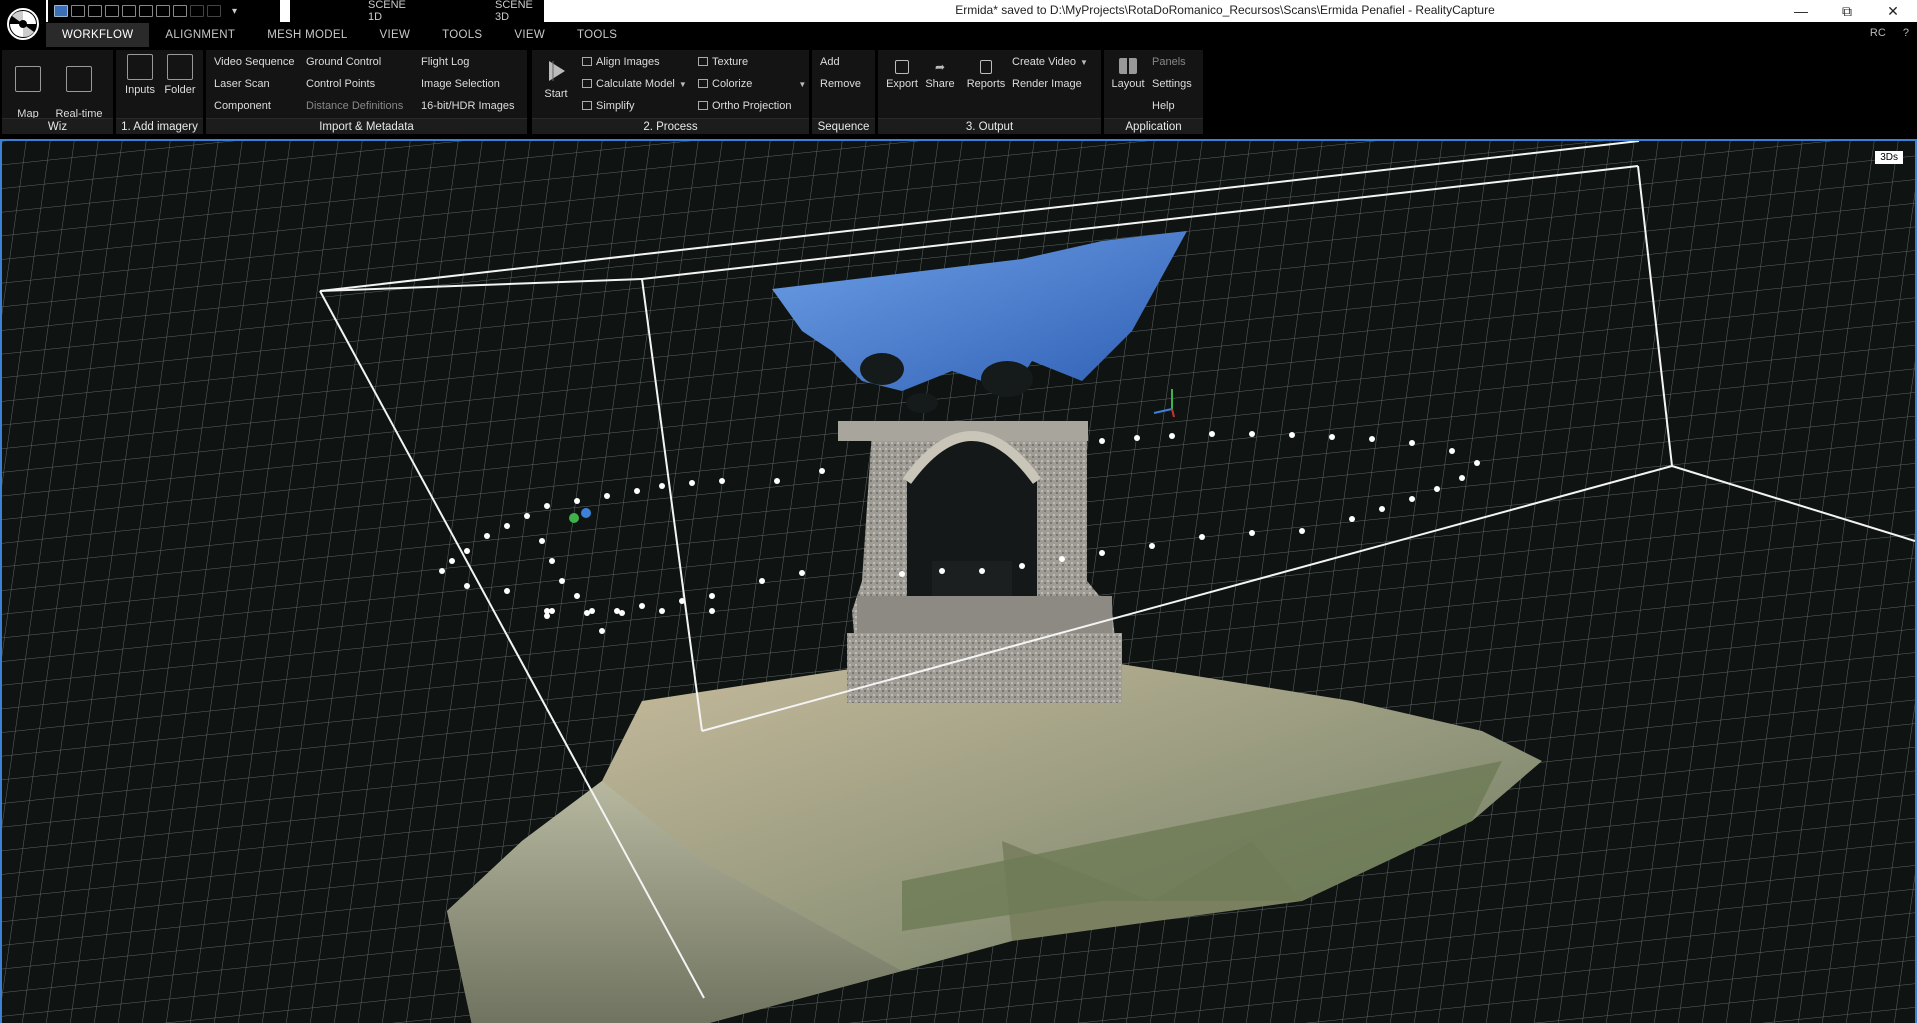 The image size is (1917, 1023). What do you see at coordinates (200, 35) in the screenshot?
I see `tab-alignment: ALIGNMENT` at bounding box center [200, 35].